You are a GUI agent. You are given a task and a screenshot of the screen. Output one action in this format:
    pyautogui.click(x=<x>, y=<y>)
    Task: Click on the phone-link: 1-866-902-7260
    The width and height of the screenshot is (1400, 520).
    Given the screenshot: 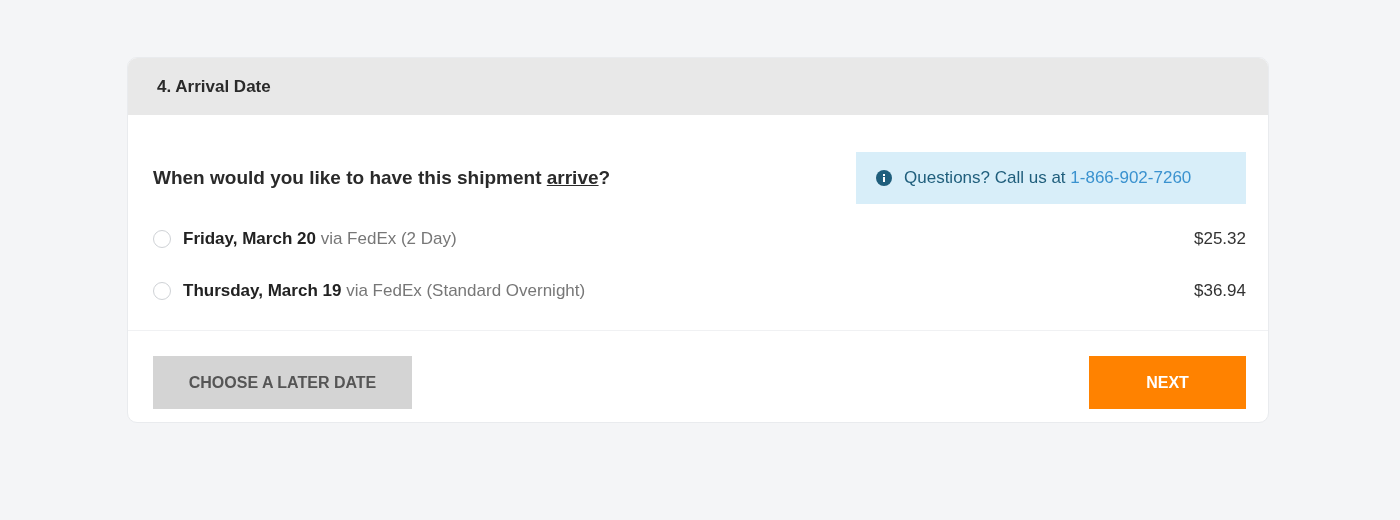 What is the action you would take?
    pyautogui.click(x=1131, y=177)
    